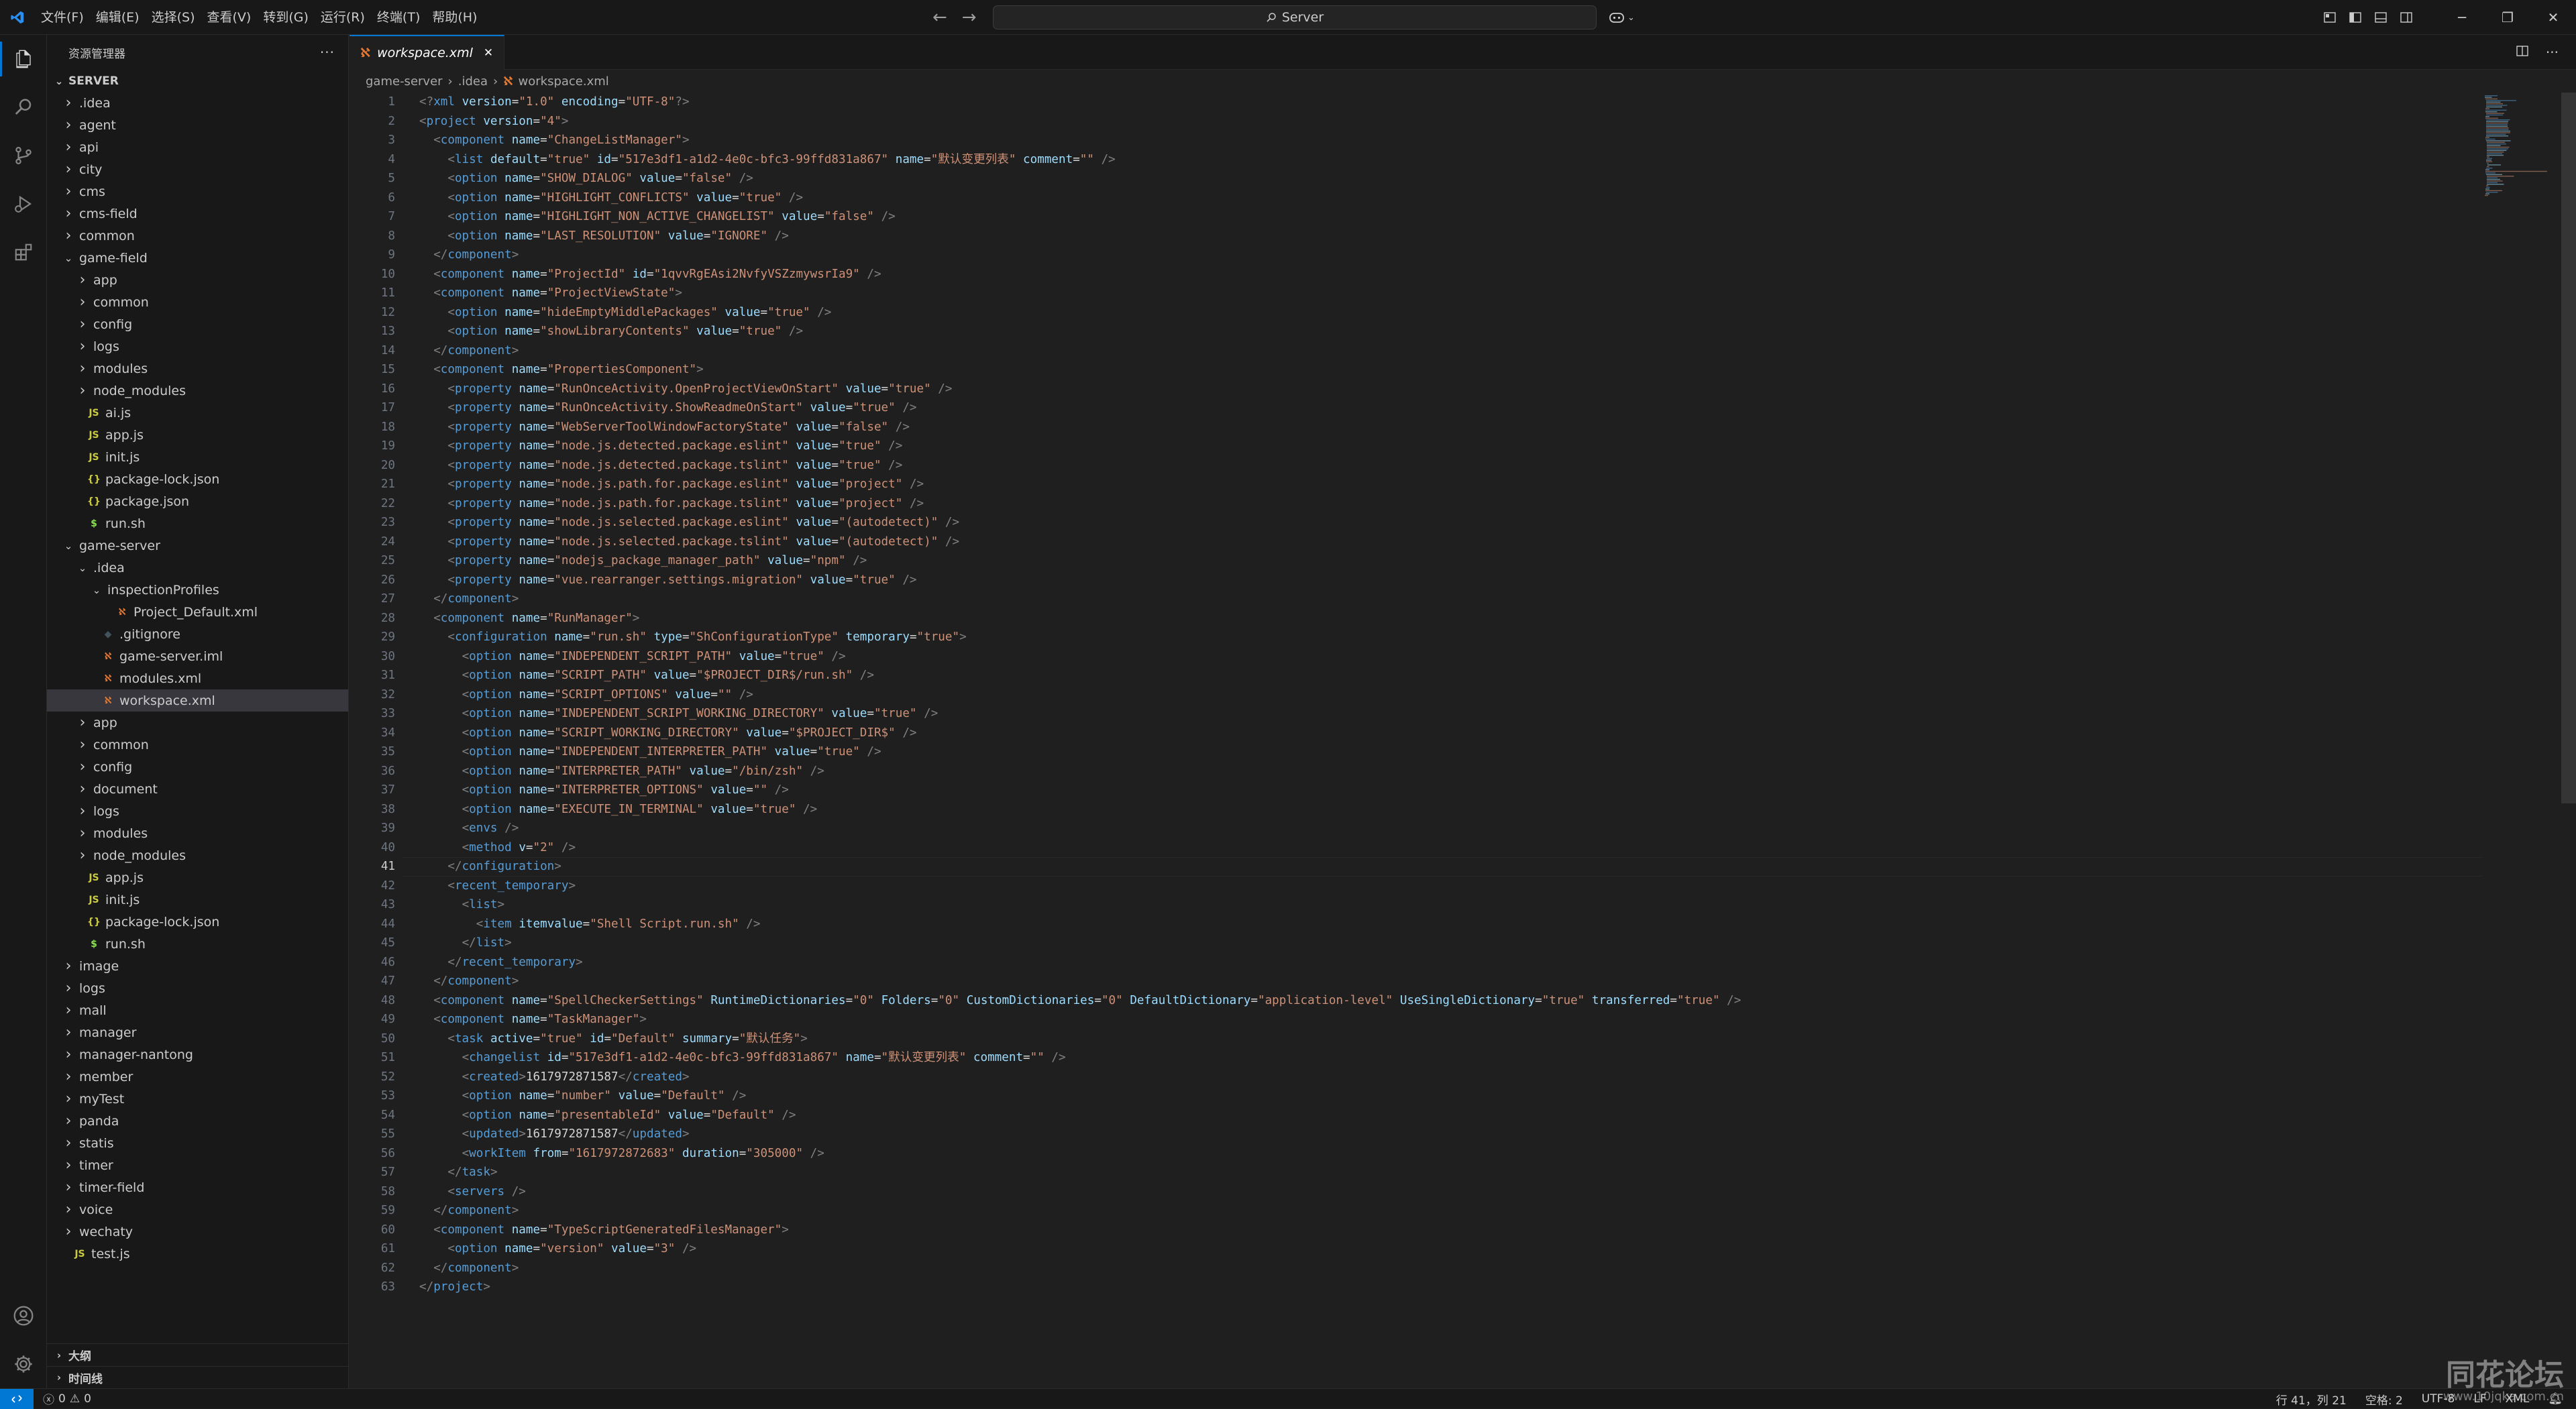 The height and width of the screenshot is (1409, 2576). Describe the element at coordinates (197, 169) in the screenshot. I see `folder-item: ›city` at that location.